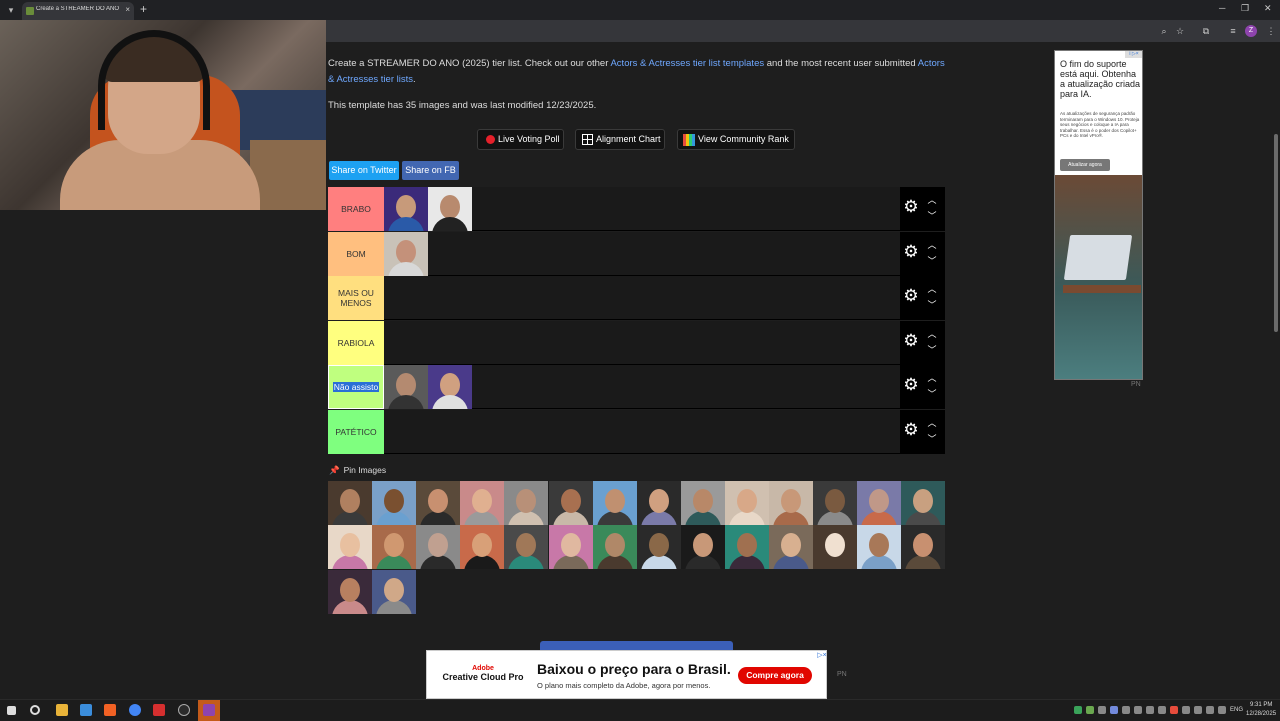  Describe the element at coordinates (159, 710) in the screenshot. I see `app-icon` at that location.